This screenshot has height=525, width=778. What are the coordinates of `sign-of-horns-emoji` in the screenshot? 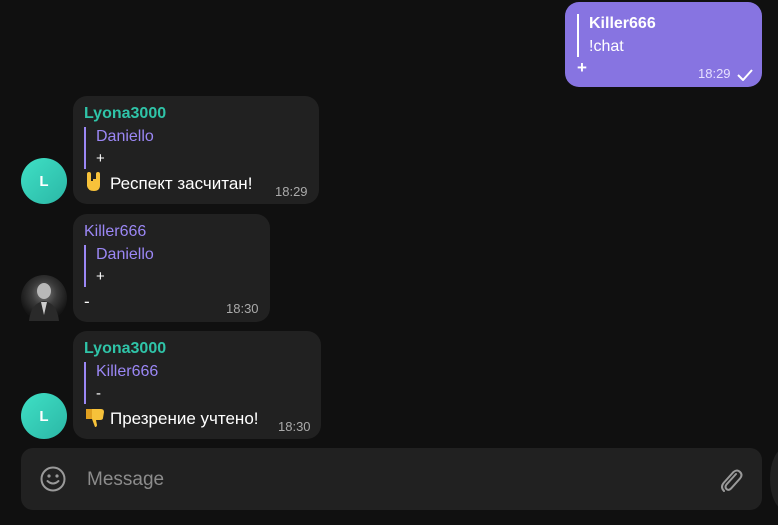 It's located at (95, 182).